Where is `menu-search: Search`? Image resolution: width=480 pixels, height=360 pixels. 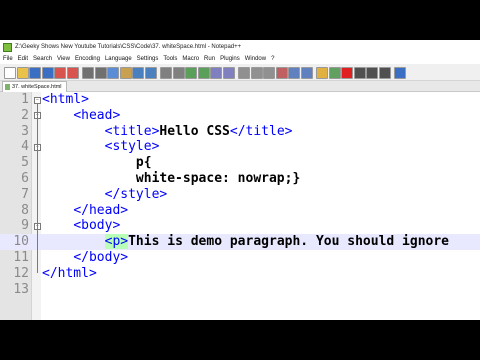
menu-search: Search is located at coordinates (42, 59).